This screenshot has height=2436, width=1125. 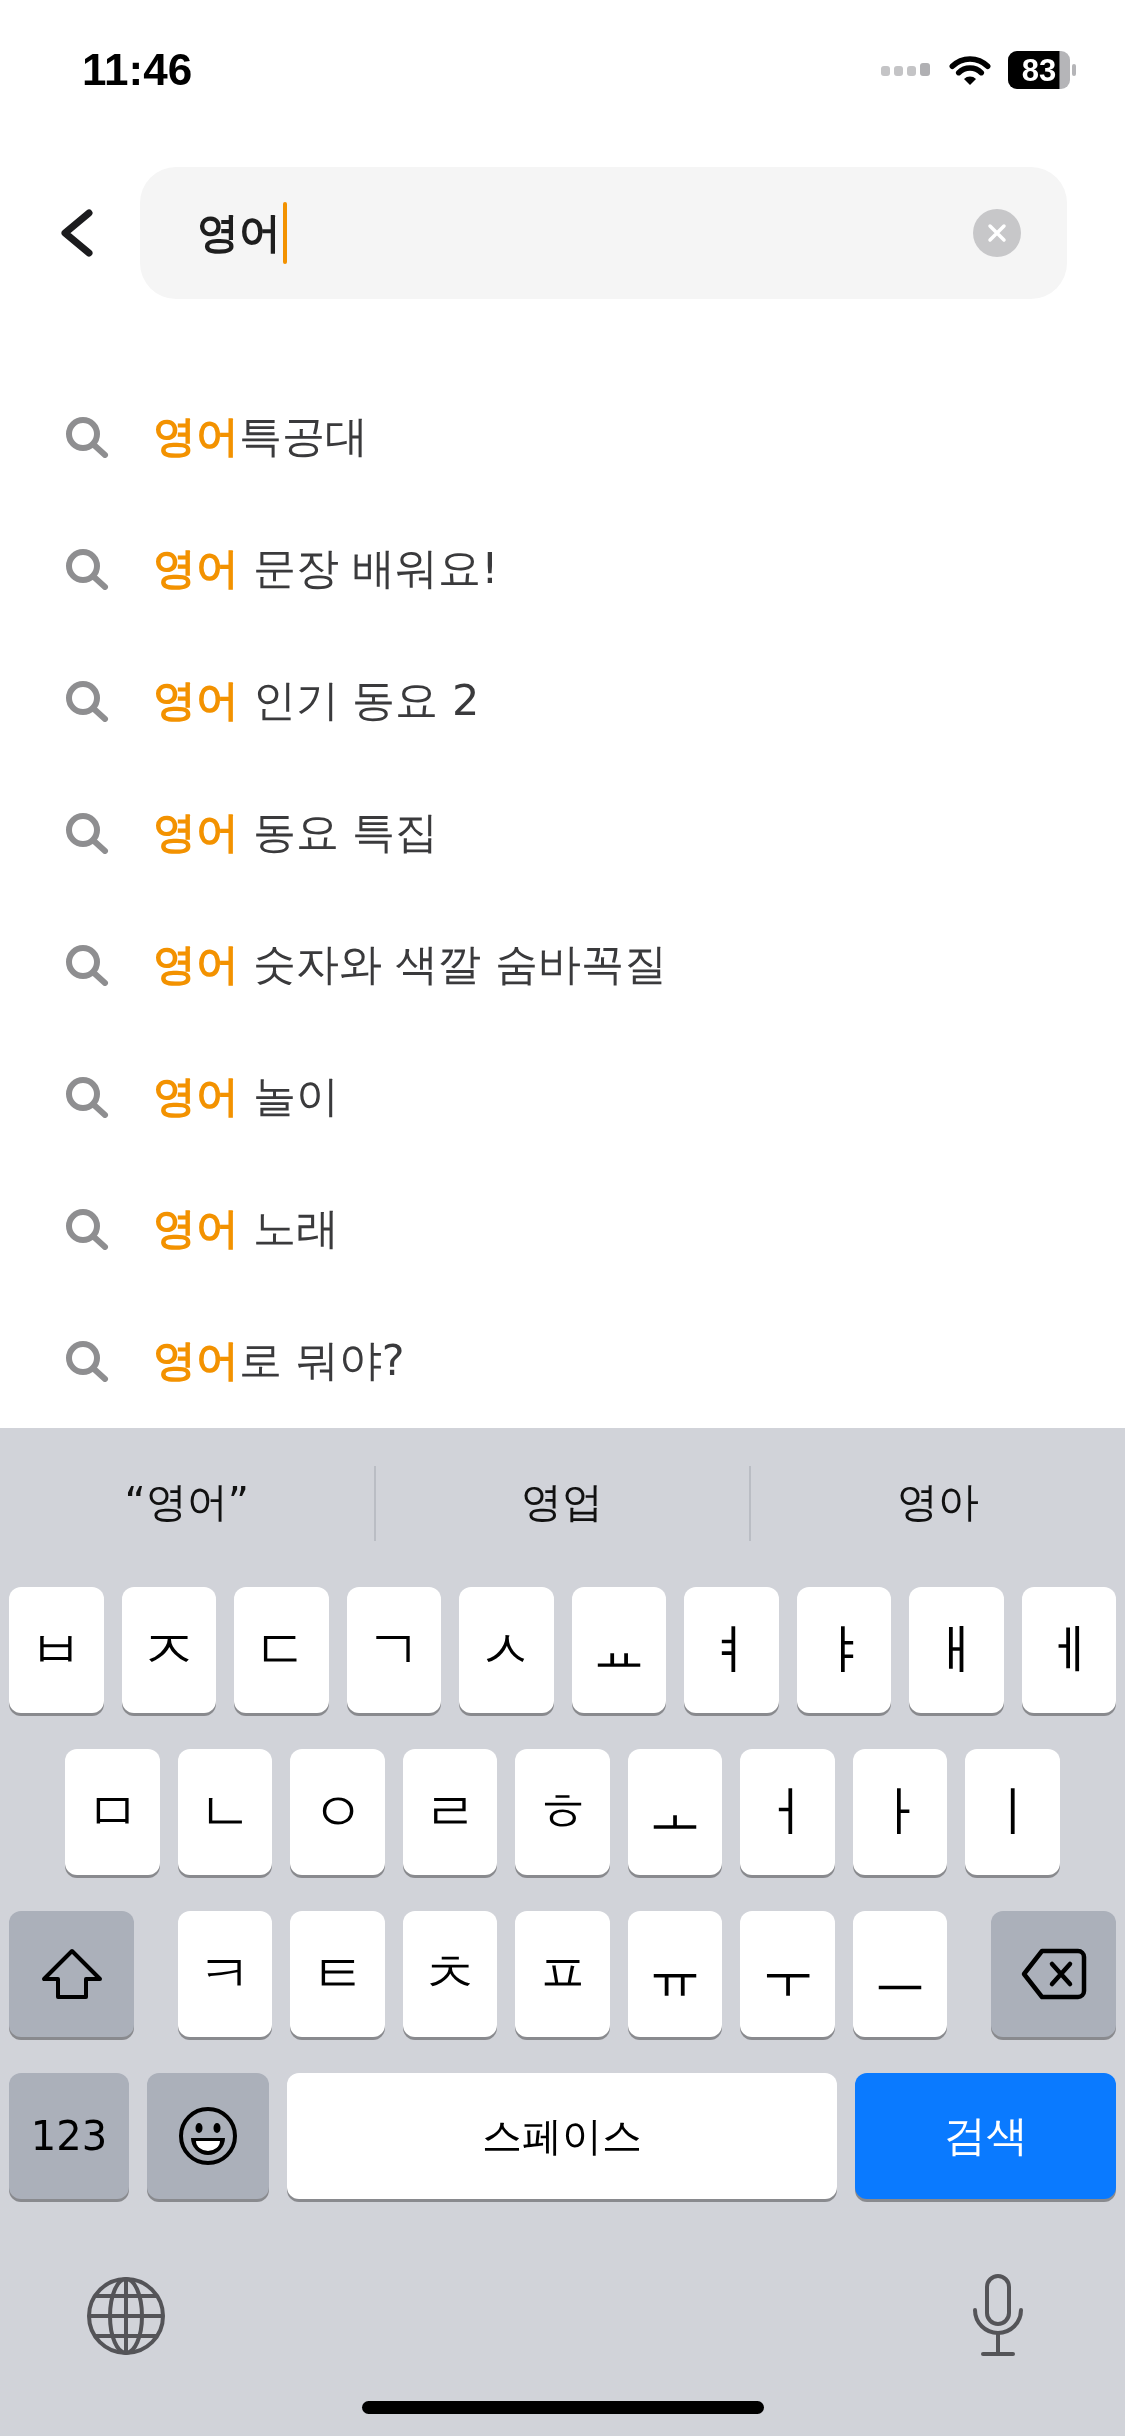 What do you see at coordinates (393, 1650) in the screenshot?
I see `keyboard-key: ㄱ` at bounding box center [393, 1650].